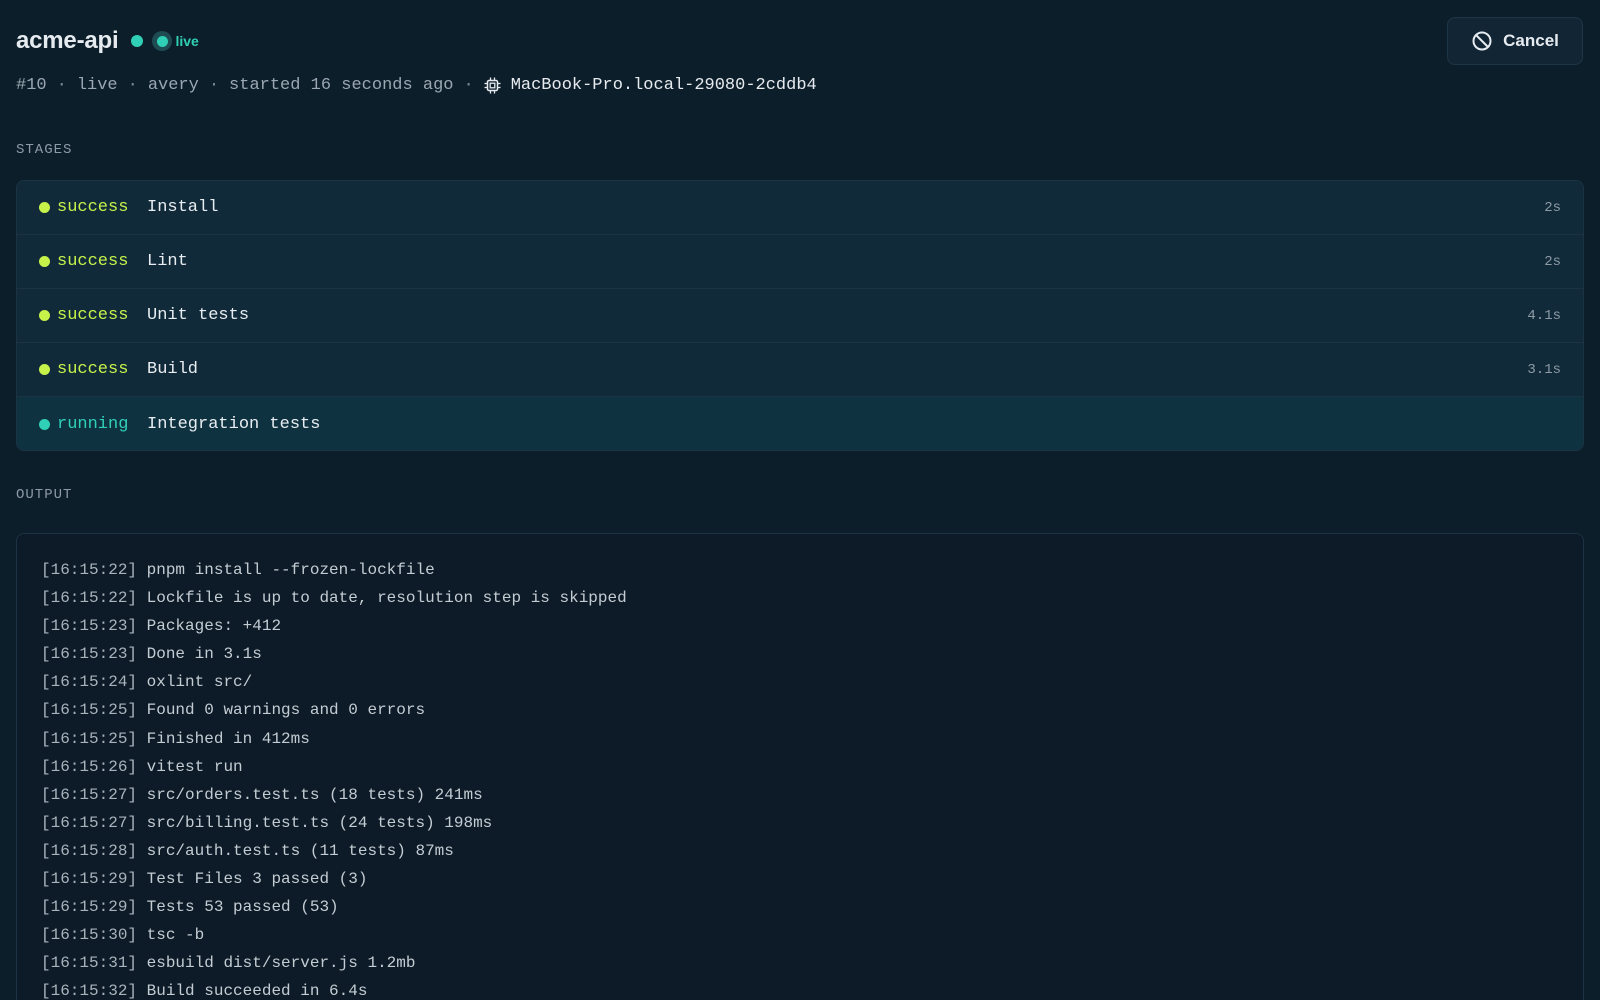  What do you see at coordinates (1482, 41) in the screenshot?
I see `ban-icon` at bounding box center [1482, 41].